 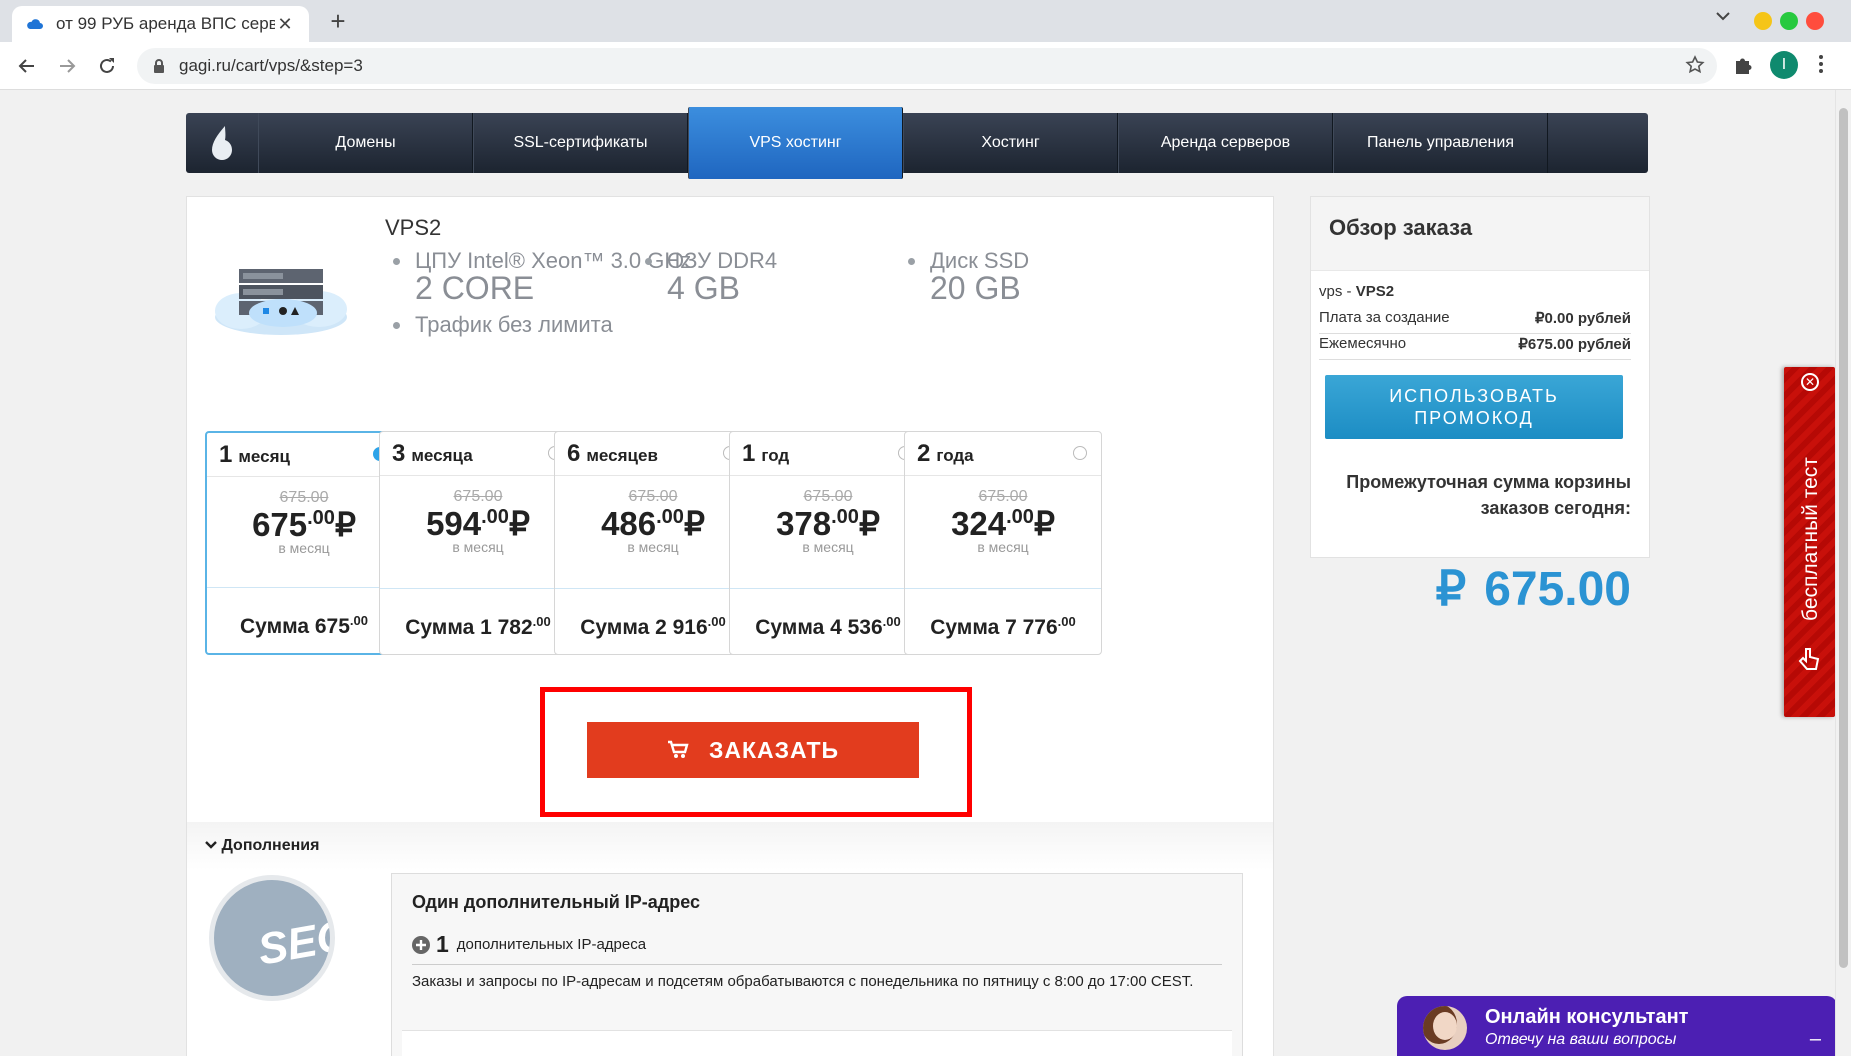 What do you see at coordinates (1384, 317) in the screenshot?
I see `setup-label: Плата за создание` at bounding box center [1384, 317].